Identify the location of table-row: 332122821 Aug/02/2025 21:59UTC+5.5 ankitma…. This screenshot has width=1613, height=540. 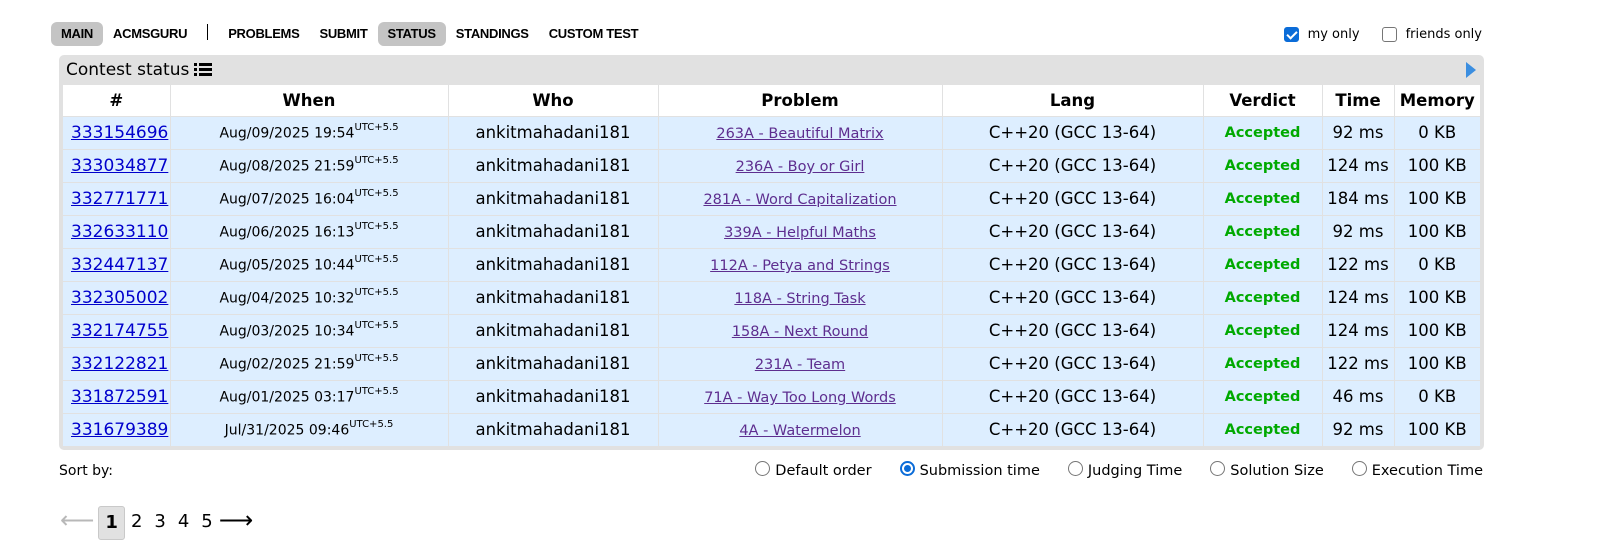
(771, 364).